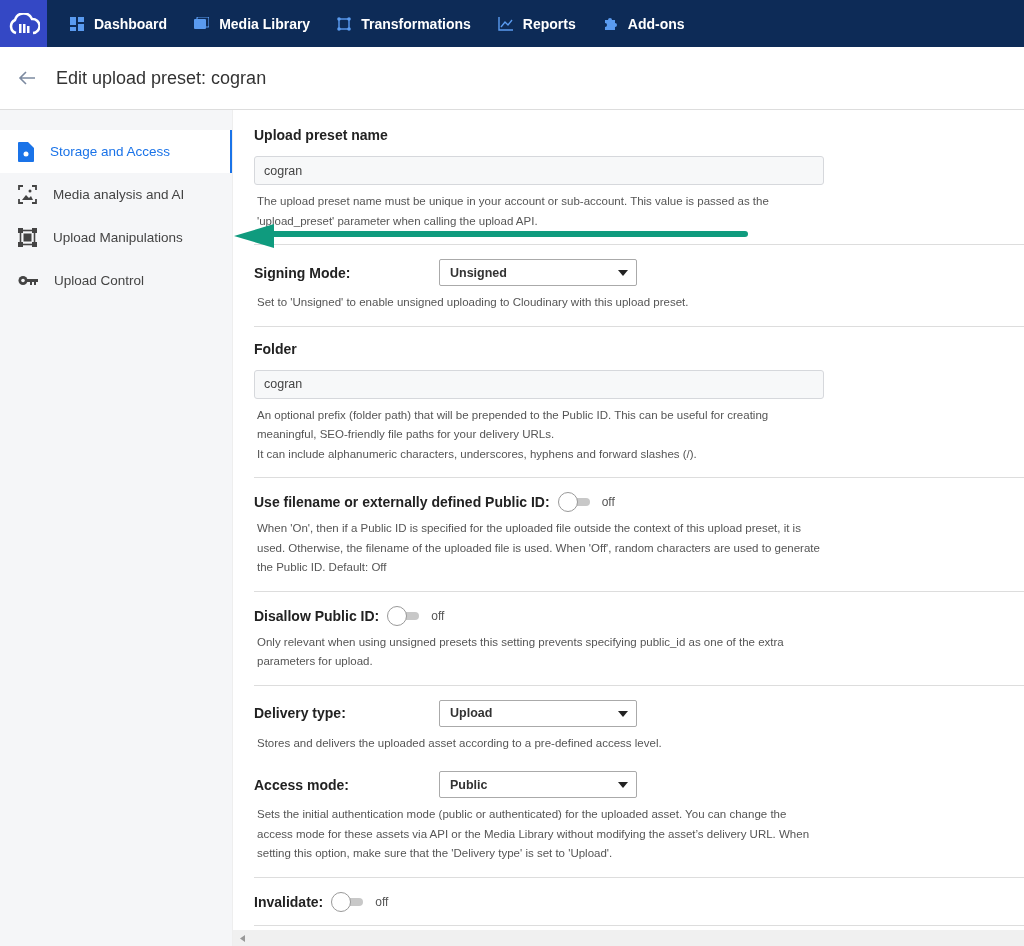 The image size is (1024, 946). Describe the element at coordinates (27, 194) in the screenshot. I see `image-frame-icon` at that location.